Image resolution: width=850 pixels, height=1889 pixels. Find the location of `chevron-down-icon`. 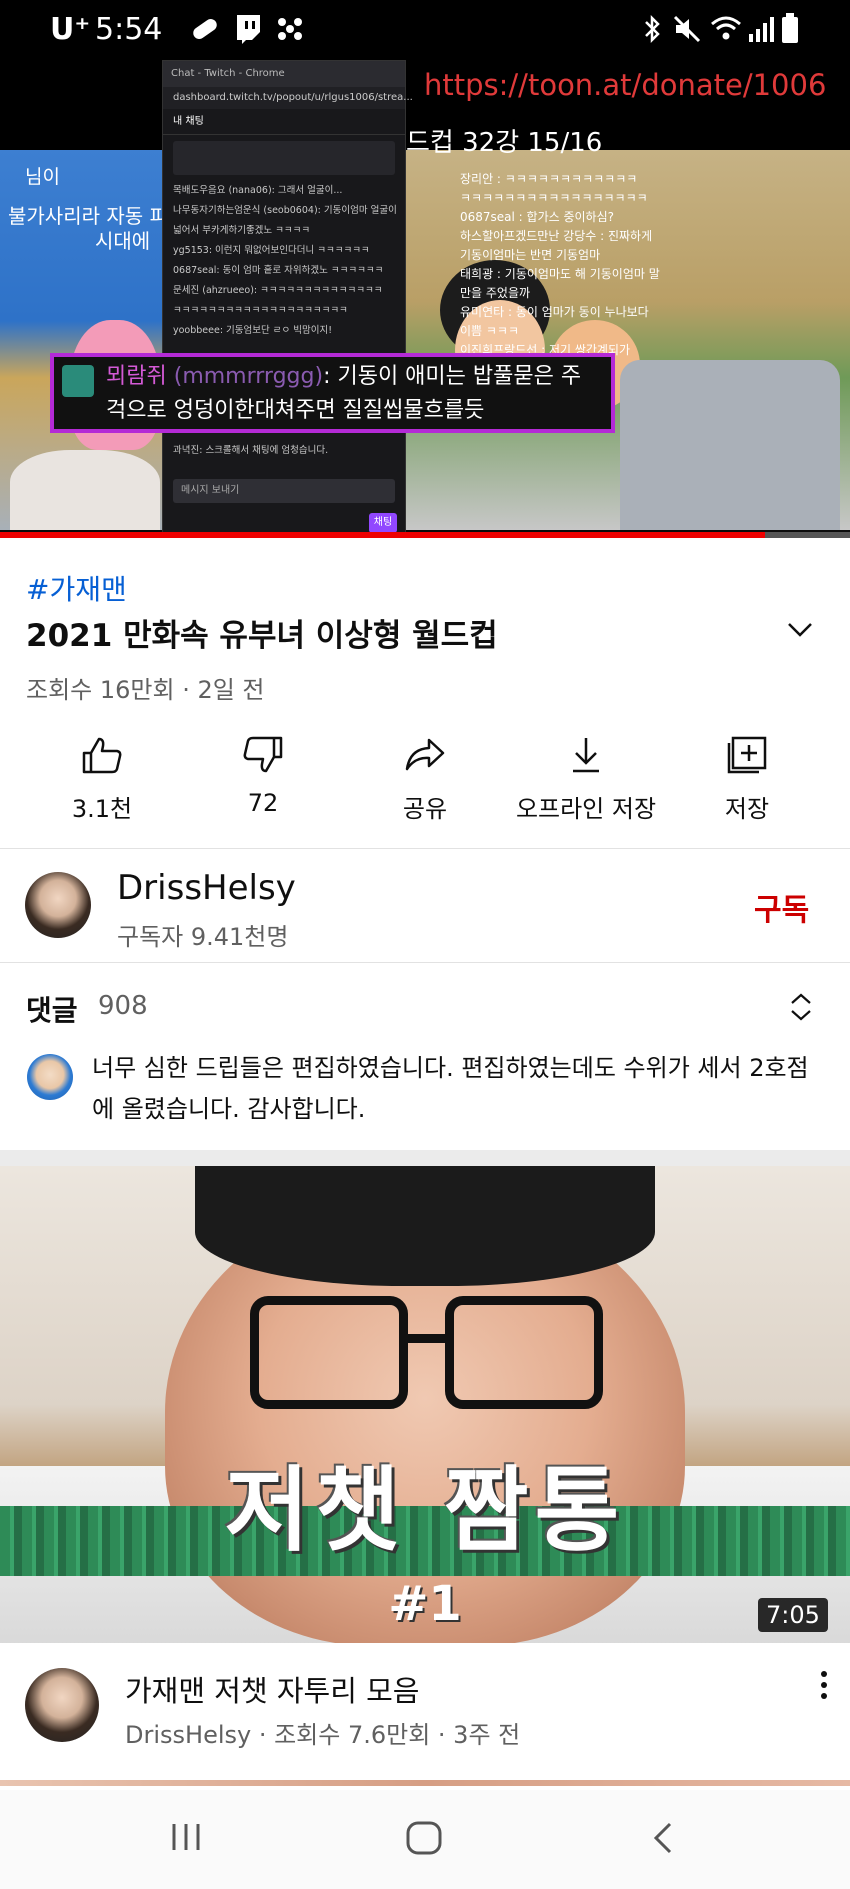

chevron-down-icon is located at coordinates (800, 629).